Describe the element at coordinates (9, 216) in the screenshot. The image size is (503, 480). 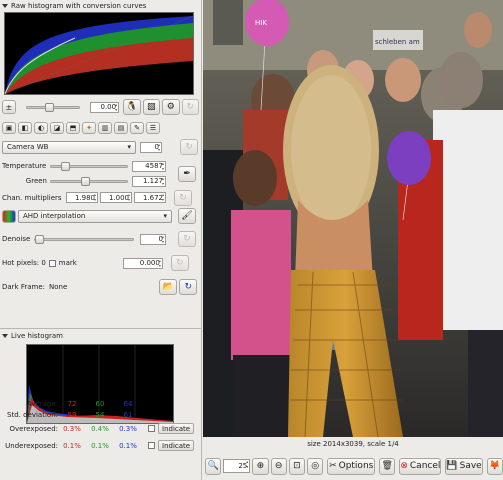
I see `interpolation-icon` at that location.